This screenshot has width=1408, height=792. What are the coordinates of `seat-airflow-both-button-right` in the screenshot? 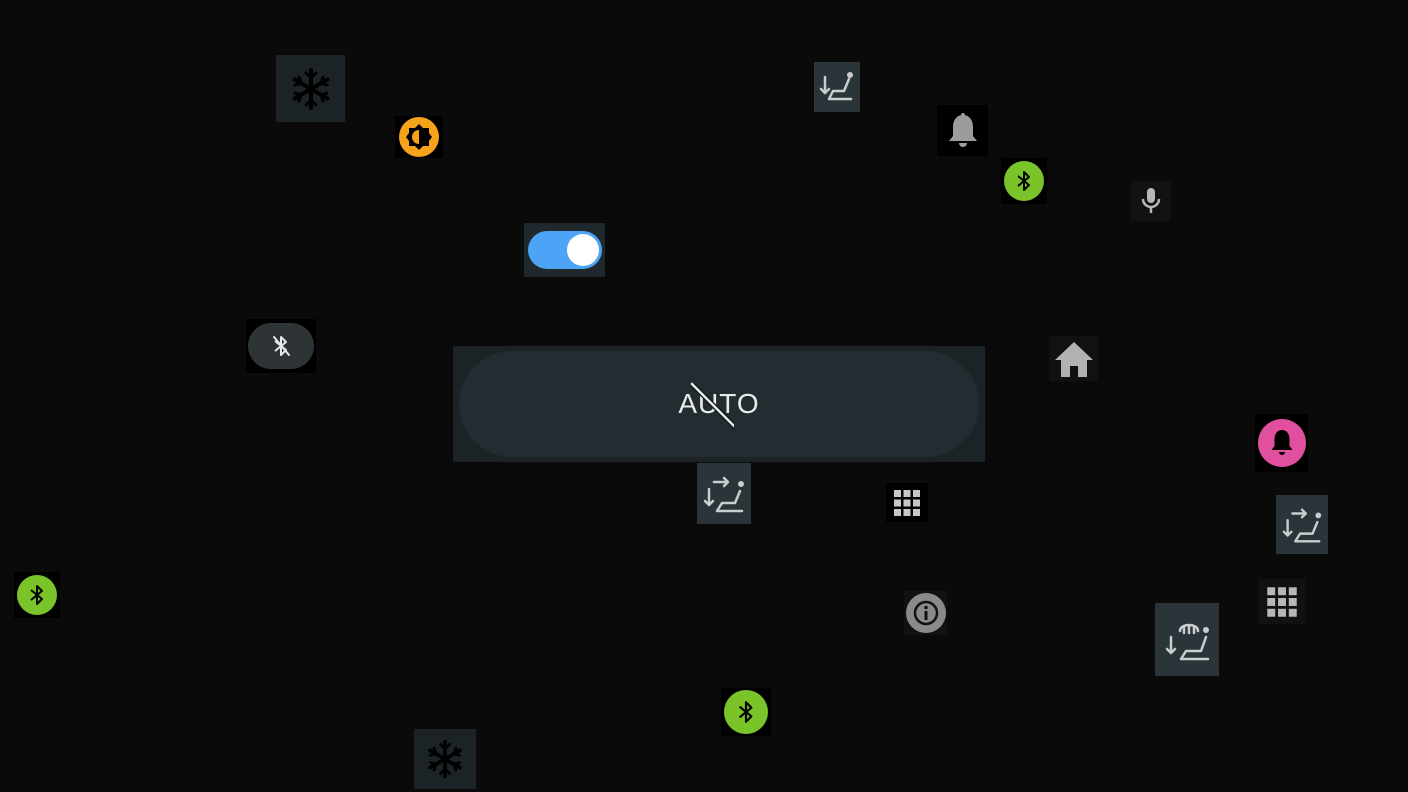 It's located at (1302, 524).